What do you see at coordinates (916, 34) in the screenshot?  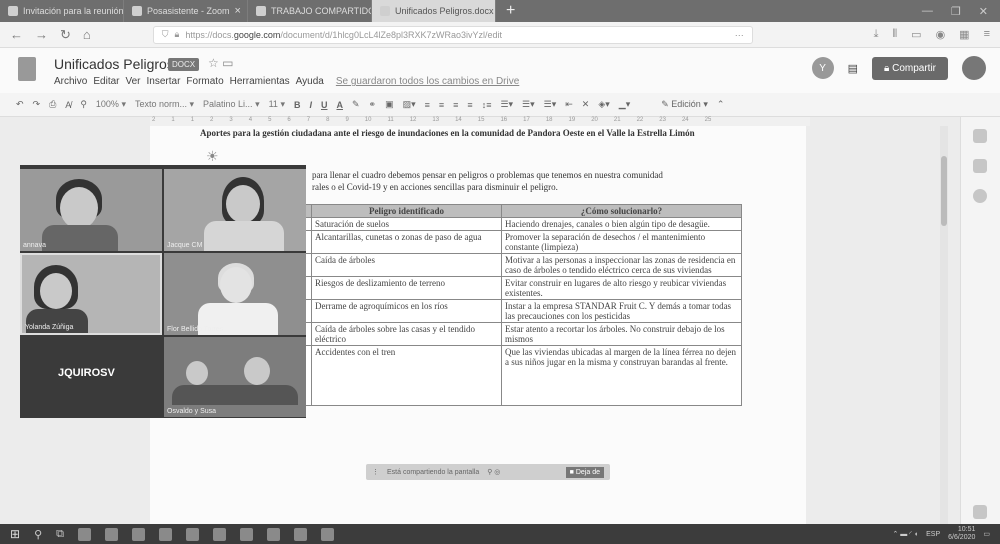 I see `sidebar-icon: ▭` at bounding box center [916, 34].